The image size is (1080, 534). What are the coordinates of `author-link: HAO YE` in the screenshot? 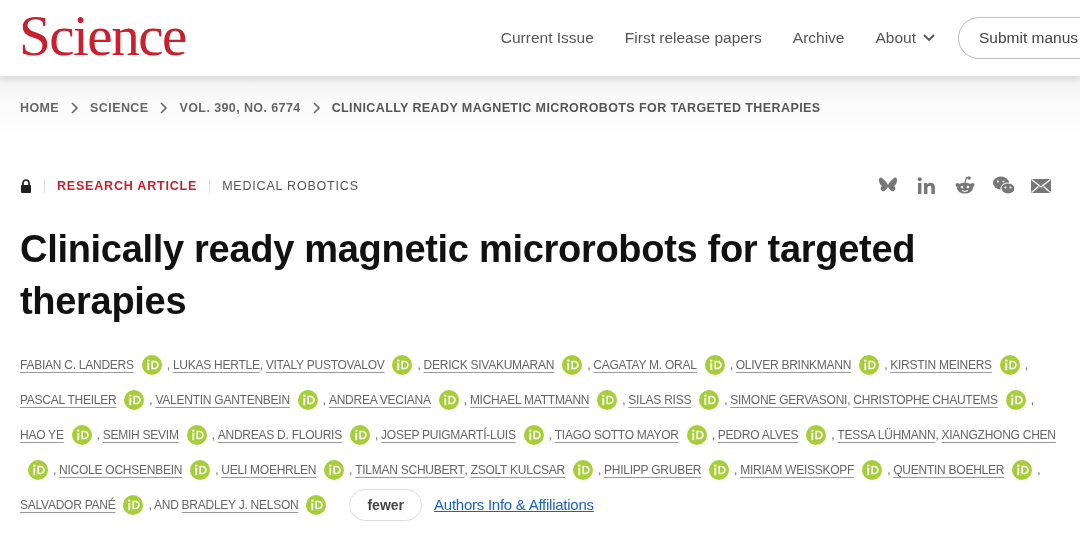 It's located at (42, 434).